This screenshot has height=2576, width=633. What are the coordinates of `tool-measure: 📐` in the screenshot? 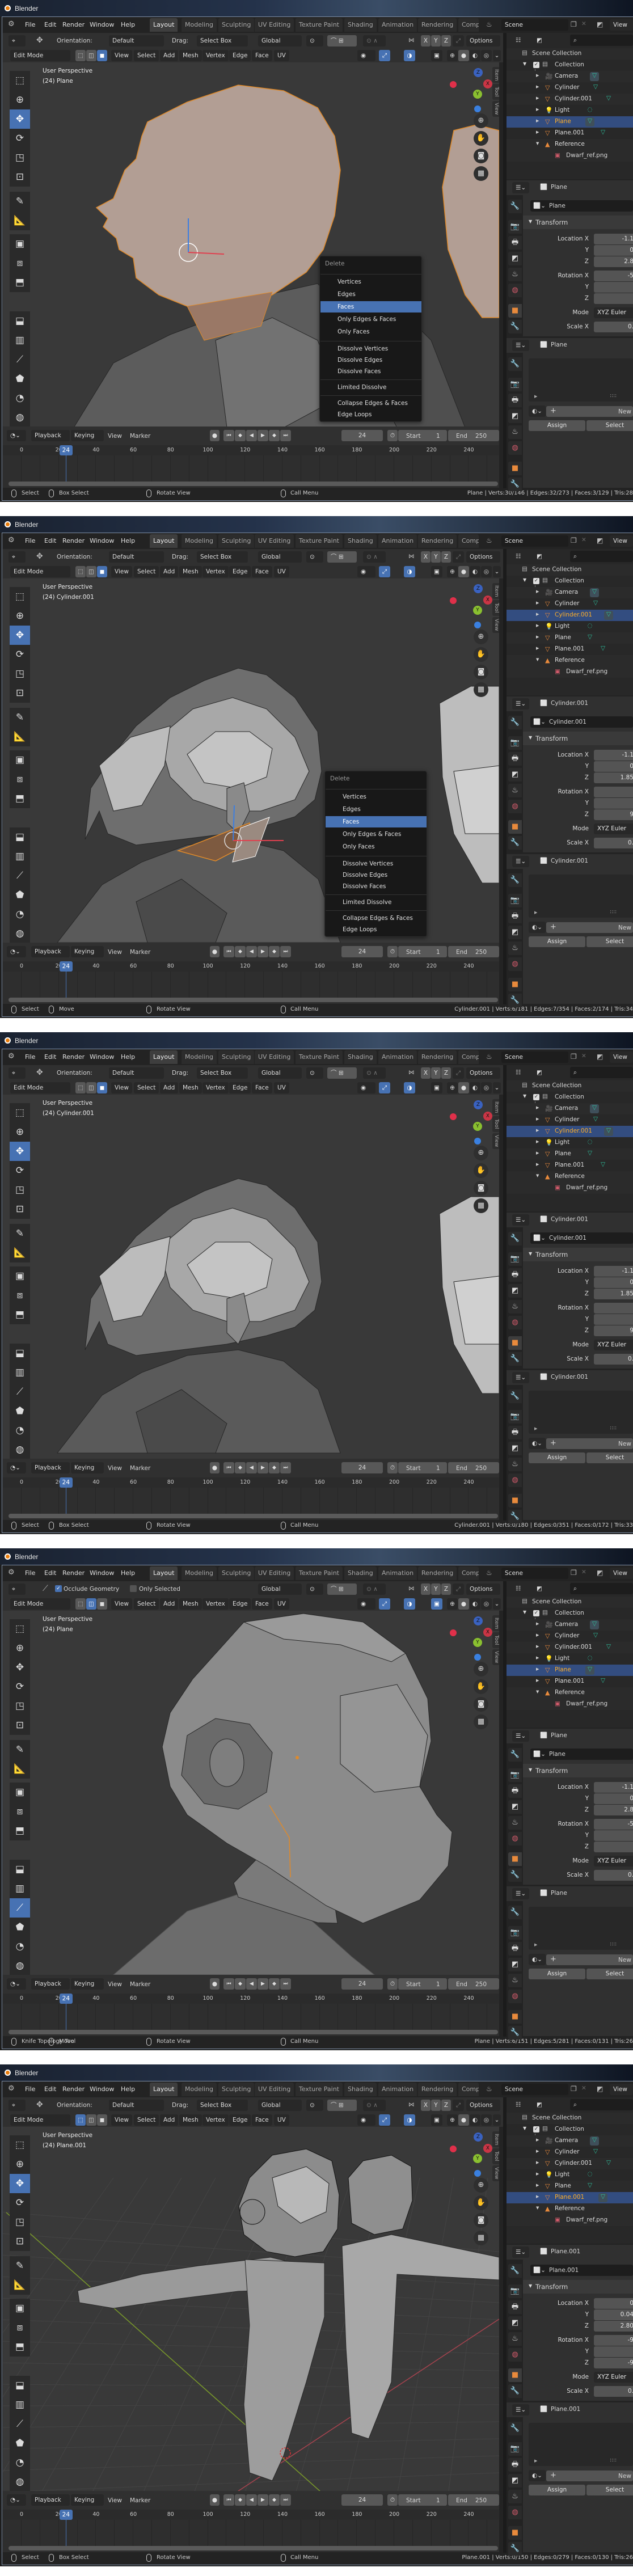 It's located at (20, 220).